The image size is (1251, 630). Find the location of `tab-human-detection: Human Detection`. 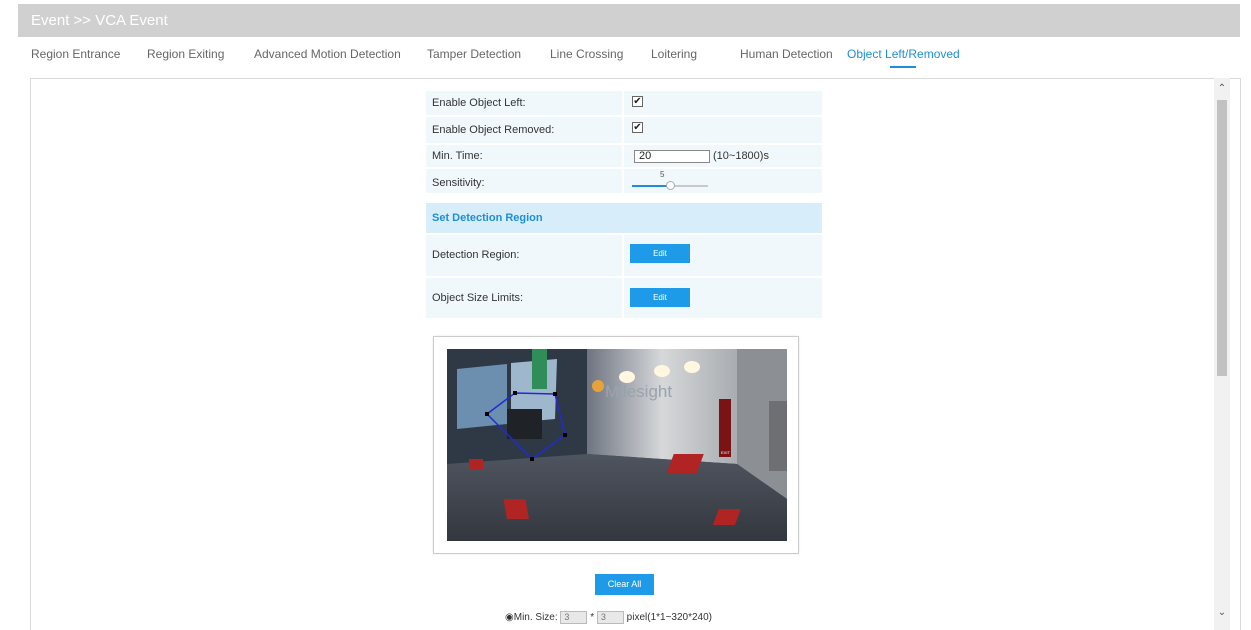

tab-human-detection: Human Detection is located at coordinates (786, 54).